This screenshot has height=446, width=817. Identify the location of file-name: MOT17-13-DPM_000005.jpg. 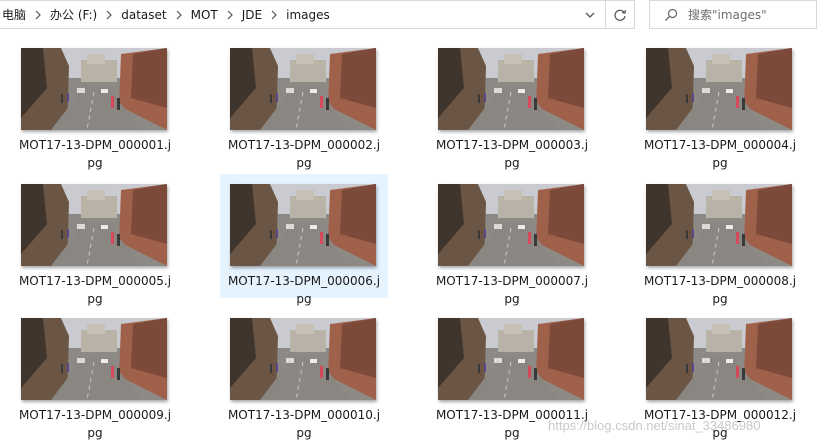
(95, 290).